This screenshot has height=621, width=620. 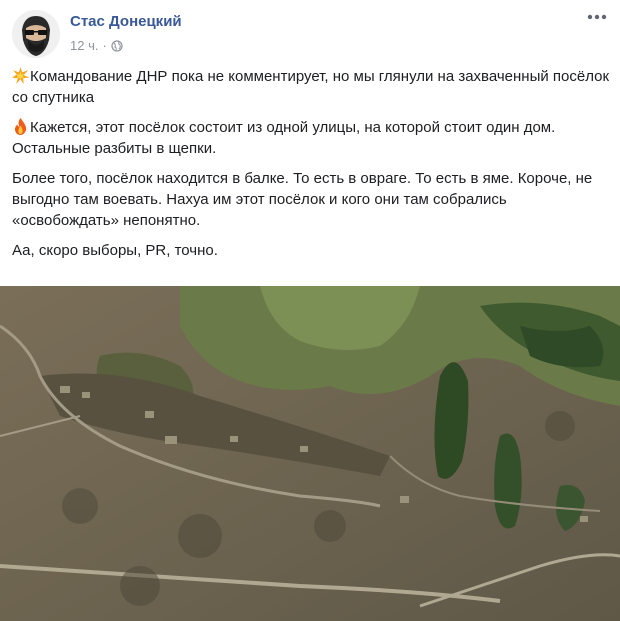 What do you see at coordinates (20, 75) in the screenshot?
I see `collision-icon` at bounding box center [20, 75].